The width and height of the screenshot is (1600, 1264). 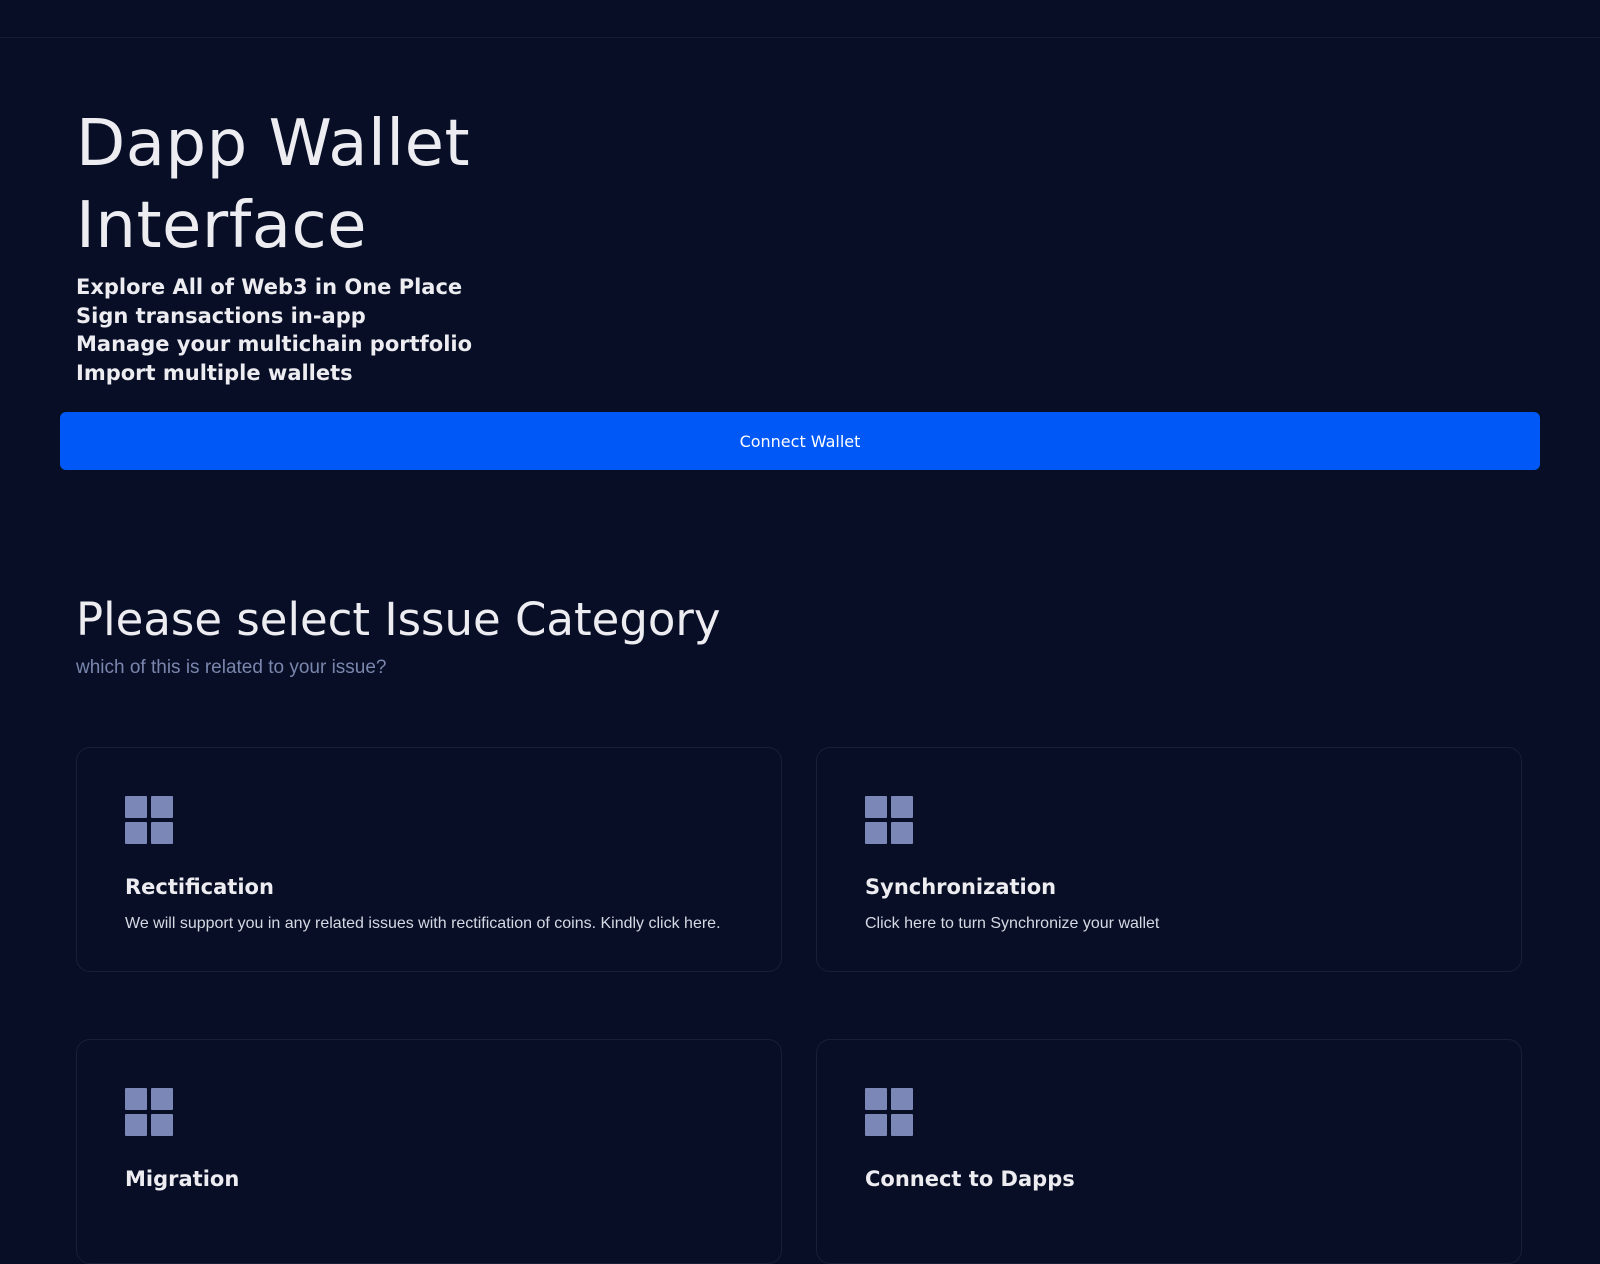 What do you see at coordinates (800, 19) in the screenshot?
I see `top-navbar` at bounding box center [800, 19].